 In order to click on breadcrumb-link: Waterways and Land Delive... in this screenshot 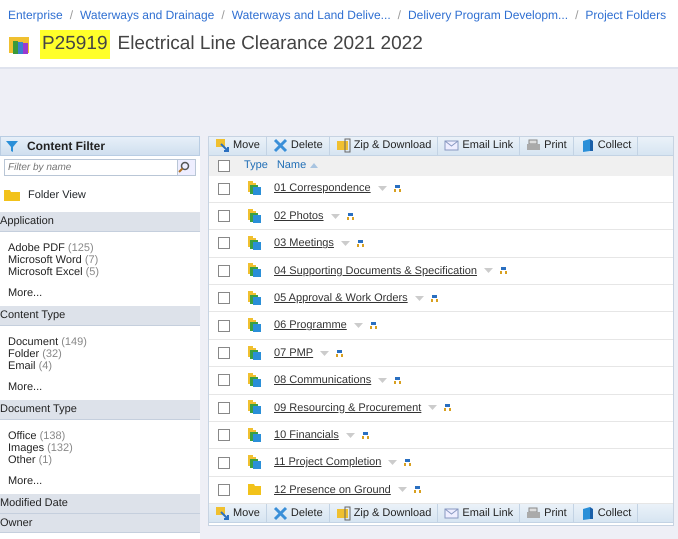, I will do `click(311, 15)`.